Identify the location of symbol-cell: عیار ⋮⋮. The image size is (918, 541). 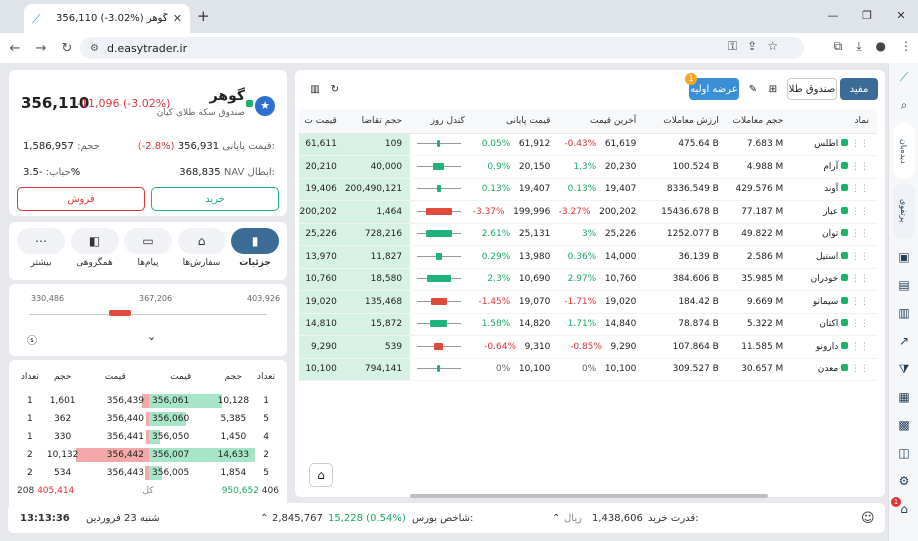
(834, 212).